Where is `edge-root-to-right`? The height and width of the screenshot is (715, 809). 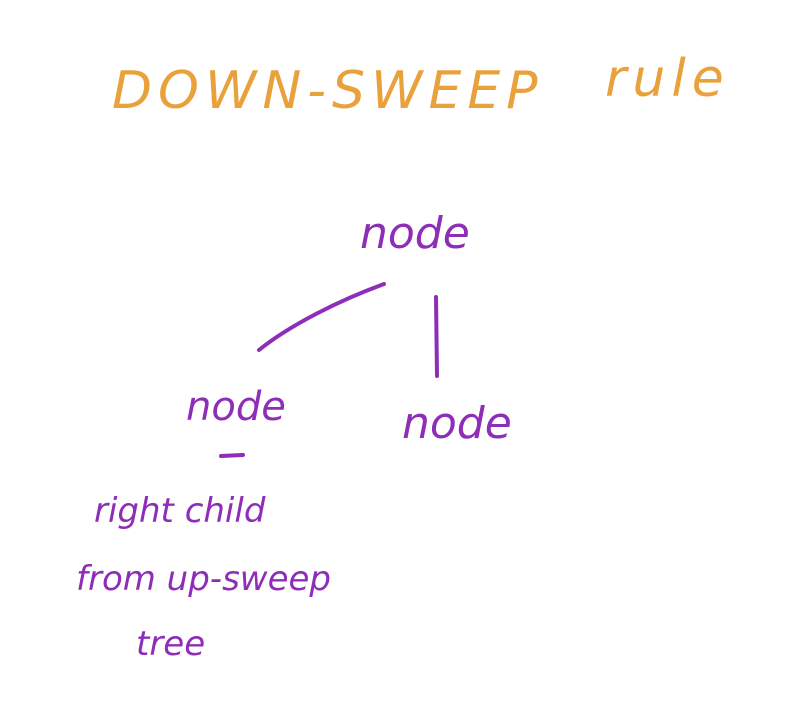 edge-root-to-right is located at coordinates (436, 336).